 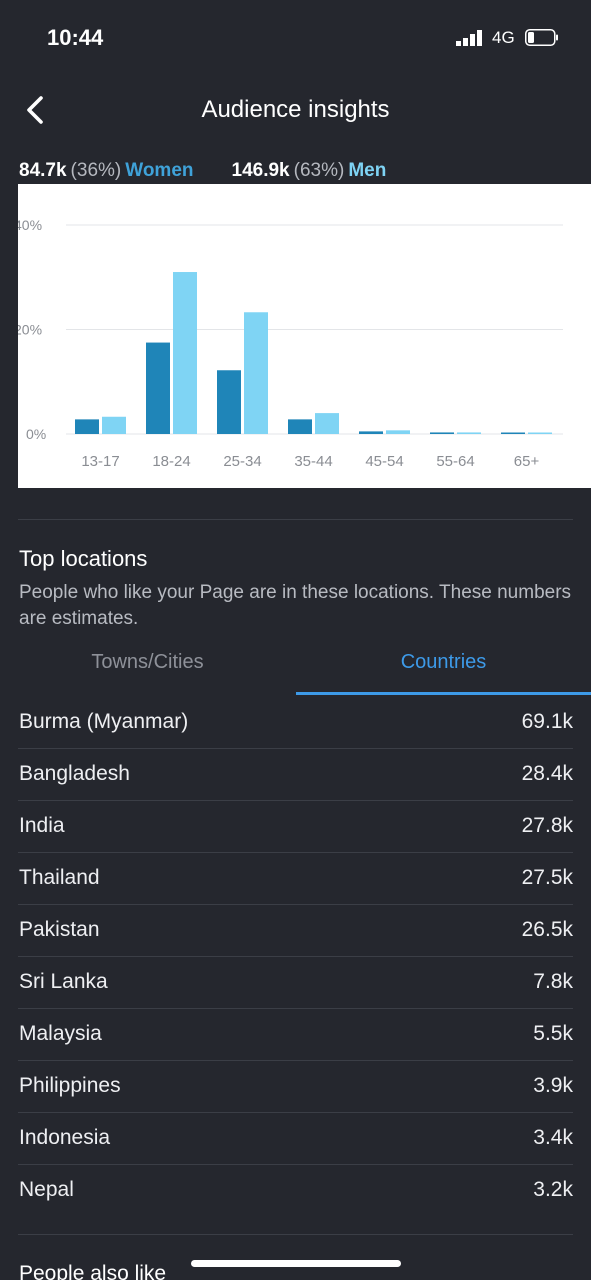 What do you see at coordinates (83, 558) in the screenshot?
I see `section-title: Top locations` at bounding box center [83, 558].